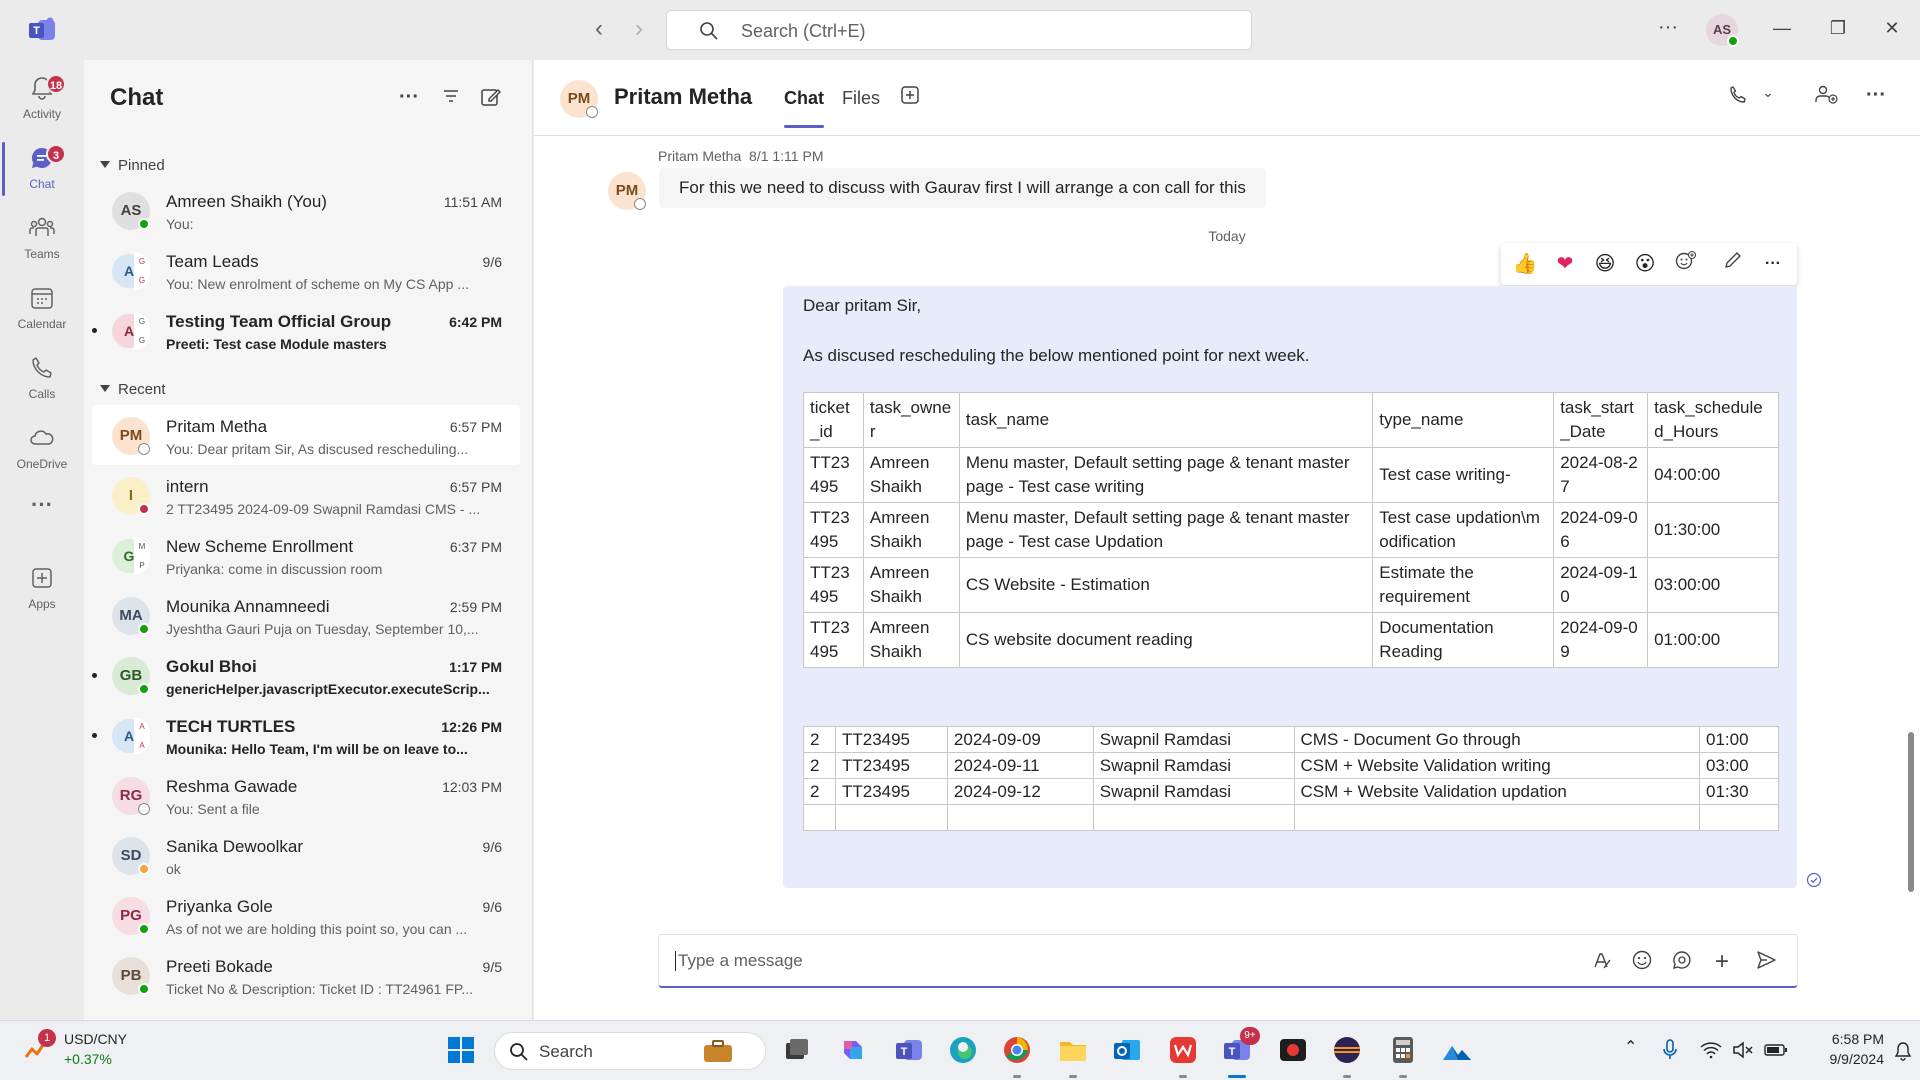 The height and width of the screenshot is (1080, 1920). I want to click on more-apps-icon: ···, so click(42, 525).